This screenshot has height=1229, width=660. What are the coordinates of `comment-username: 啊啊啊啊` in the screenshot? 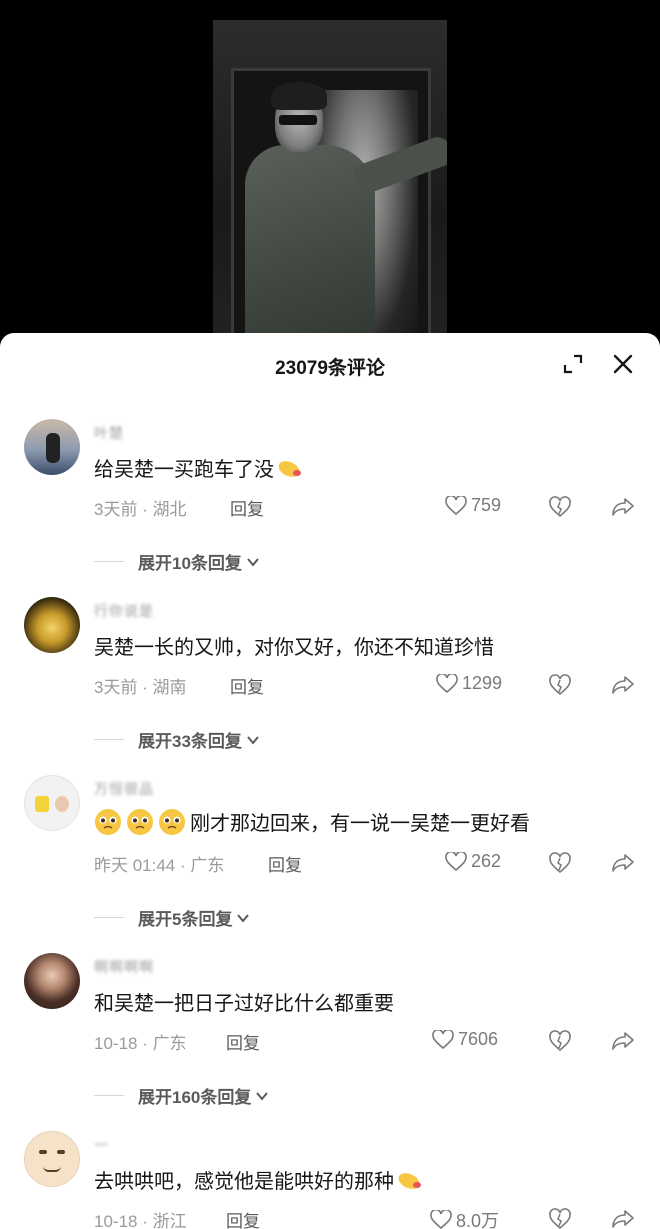 It's located at (124, 967).